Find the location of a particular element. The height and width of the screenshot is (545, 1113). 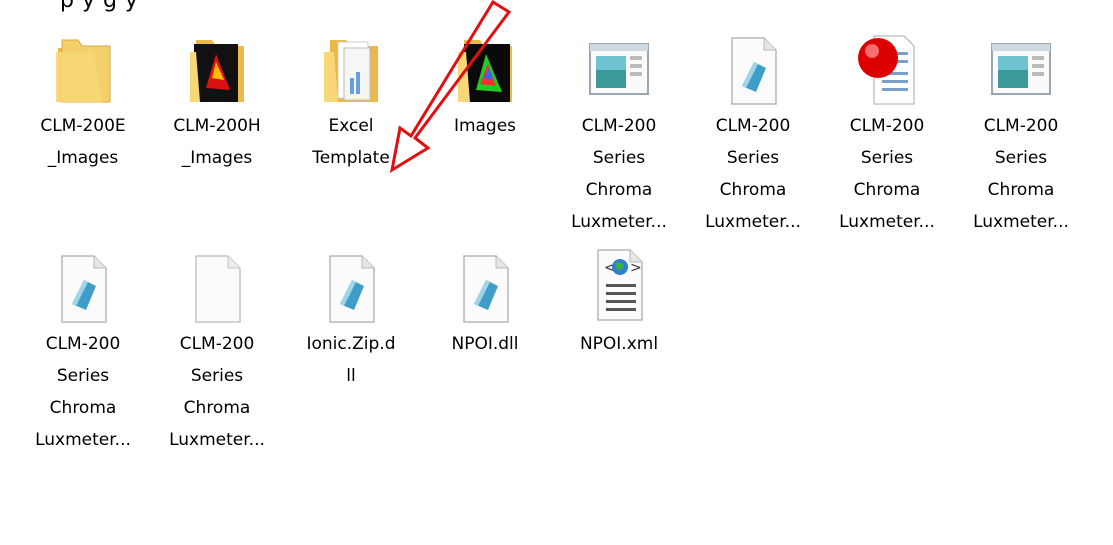

file-item-label: CLM-200H _Images is located at coordinates (217, 142).